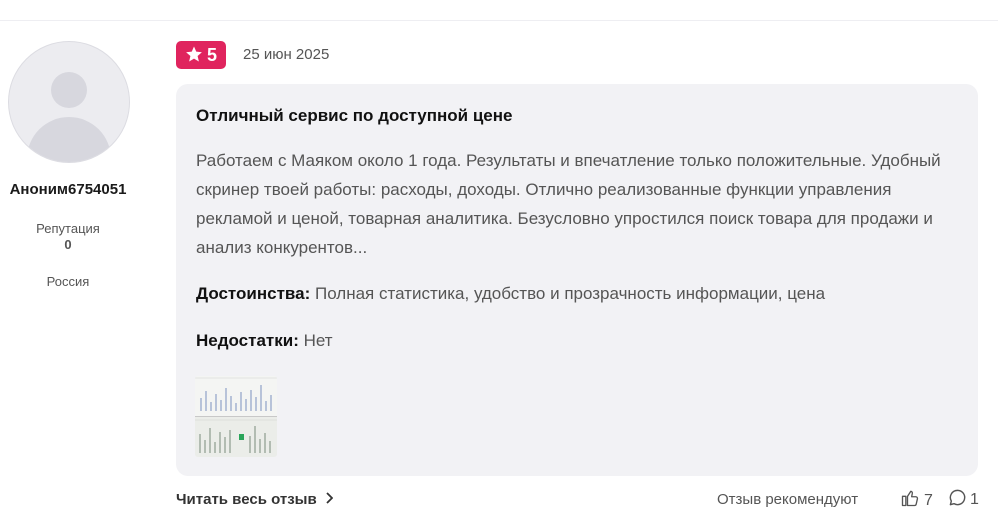 This screenshot has width=998, height=520. I want to click on read-full-review-label: Читать весь отзыв, so click(246, 499).